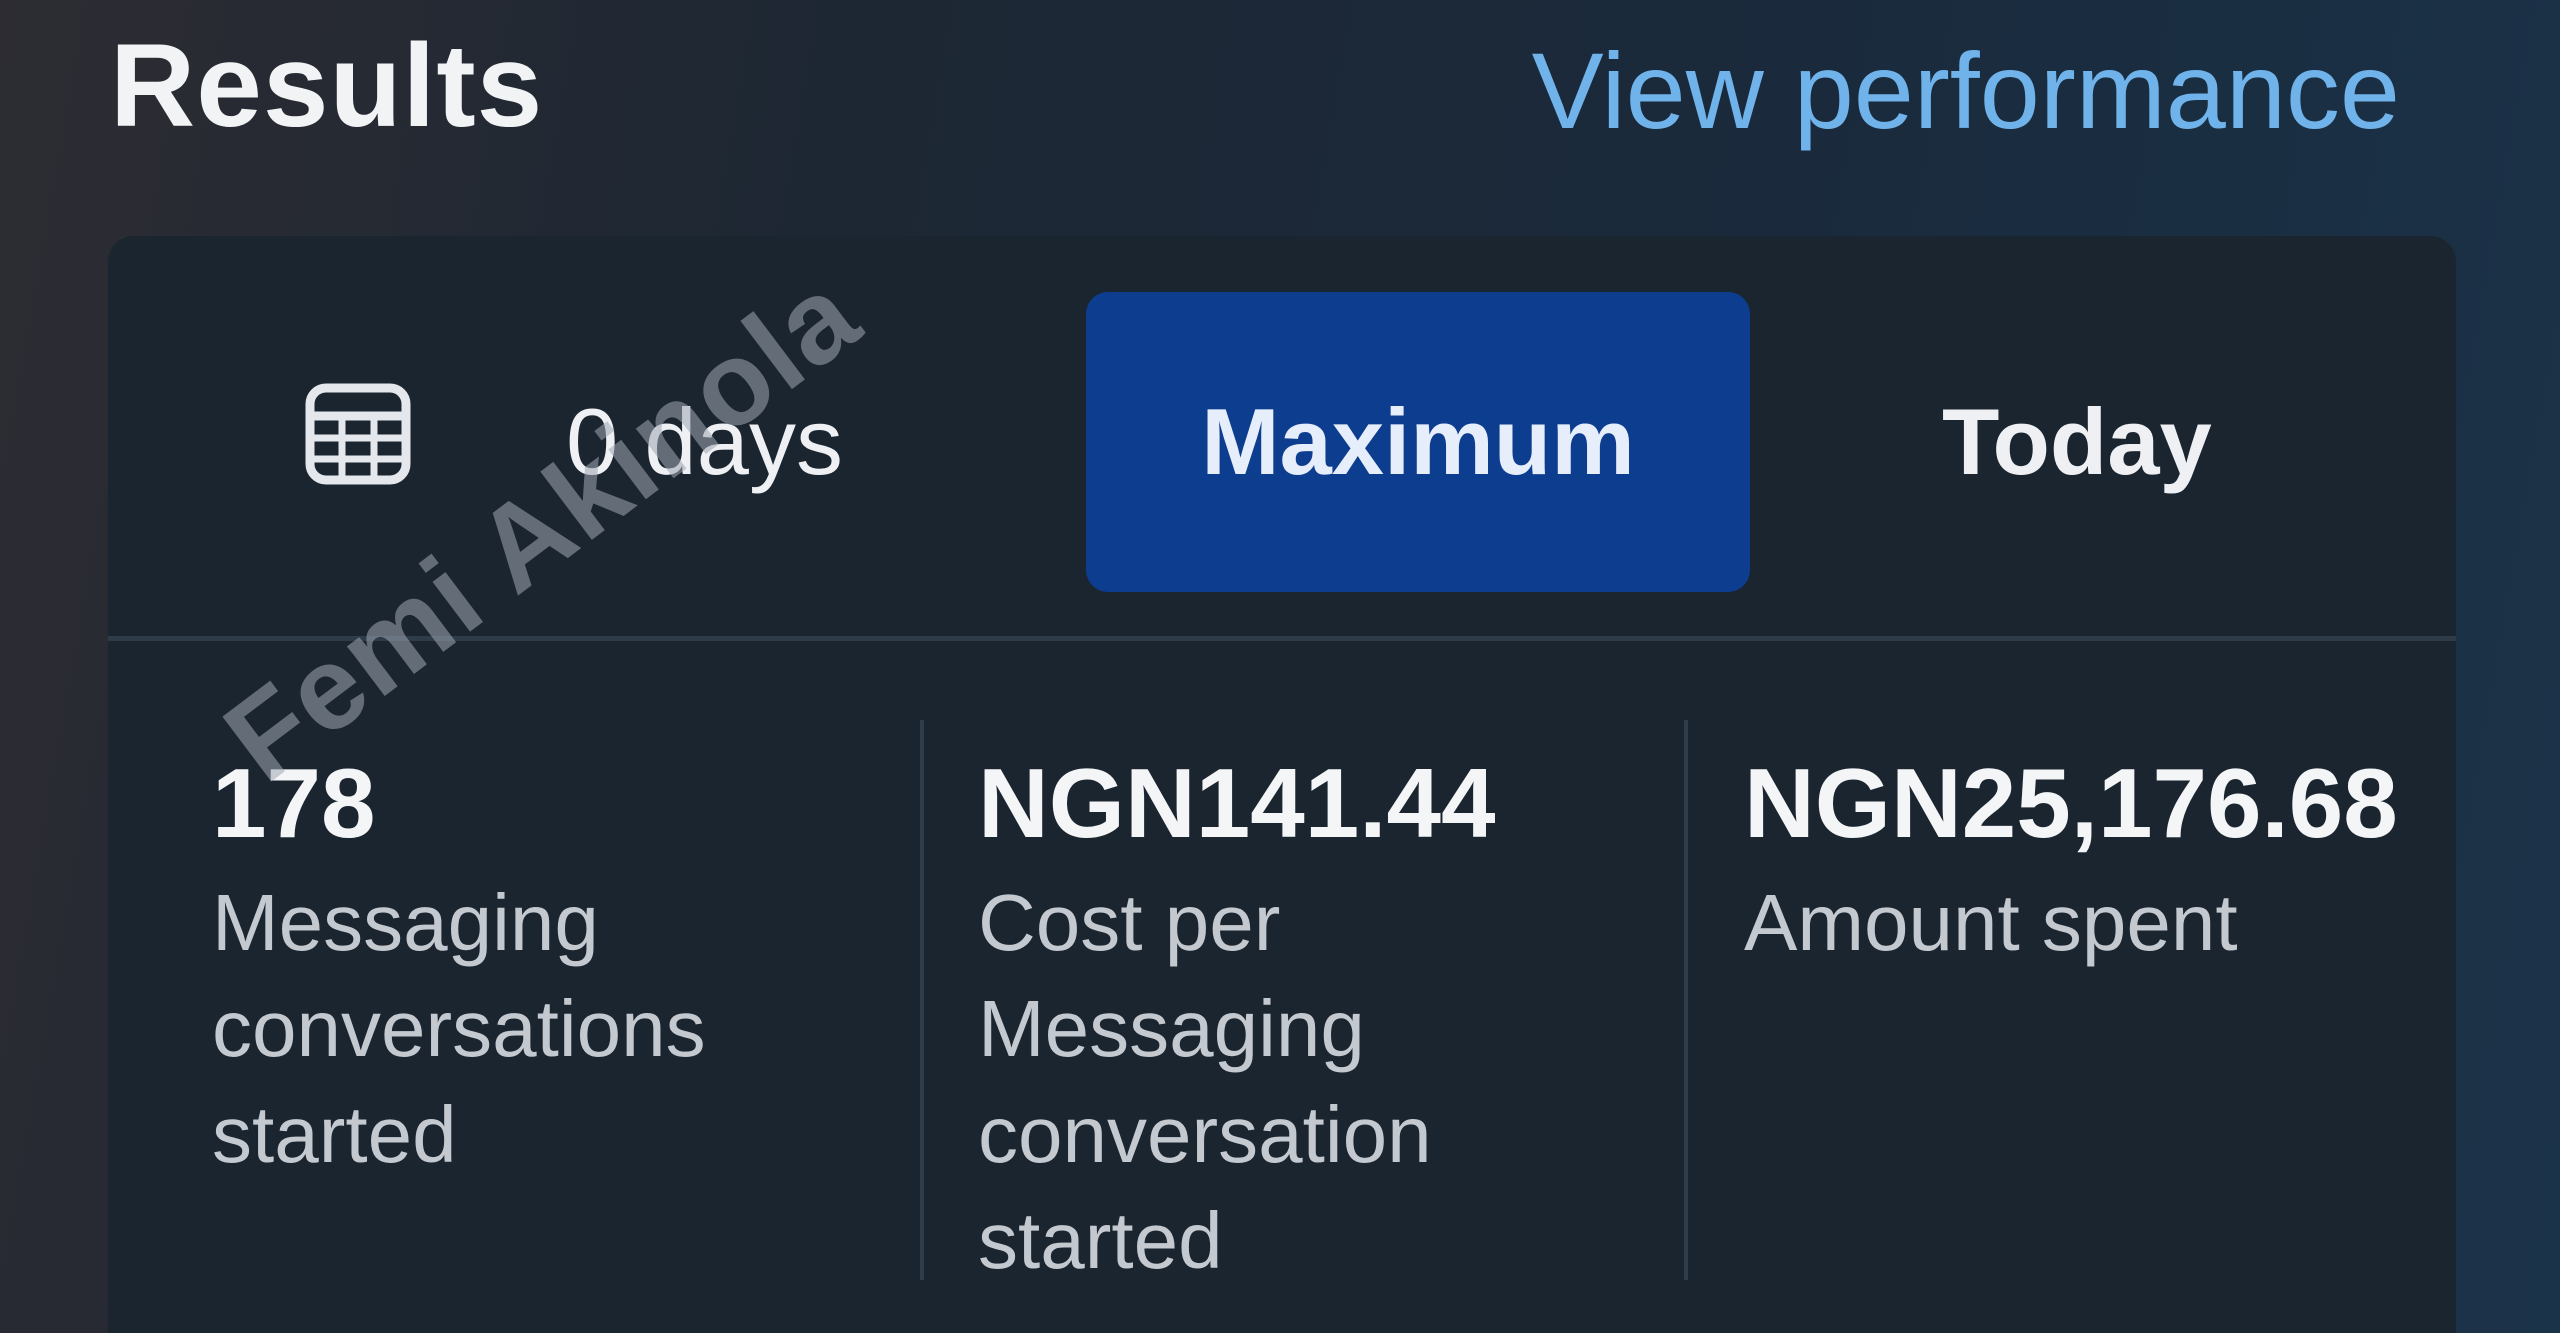 This screenshot has width=2560, height=1333. Describe the element at coordinates (1966, 90) in the screenshot. I see `view-performance-link: View performance` at that location.